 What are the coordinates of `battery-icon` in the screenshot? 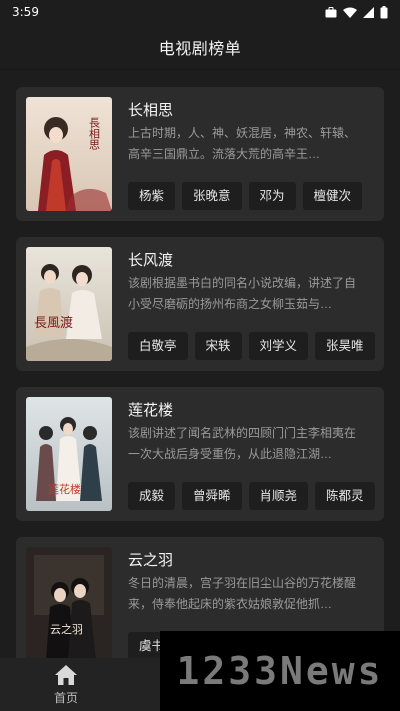 It's located at (384, 11).